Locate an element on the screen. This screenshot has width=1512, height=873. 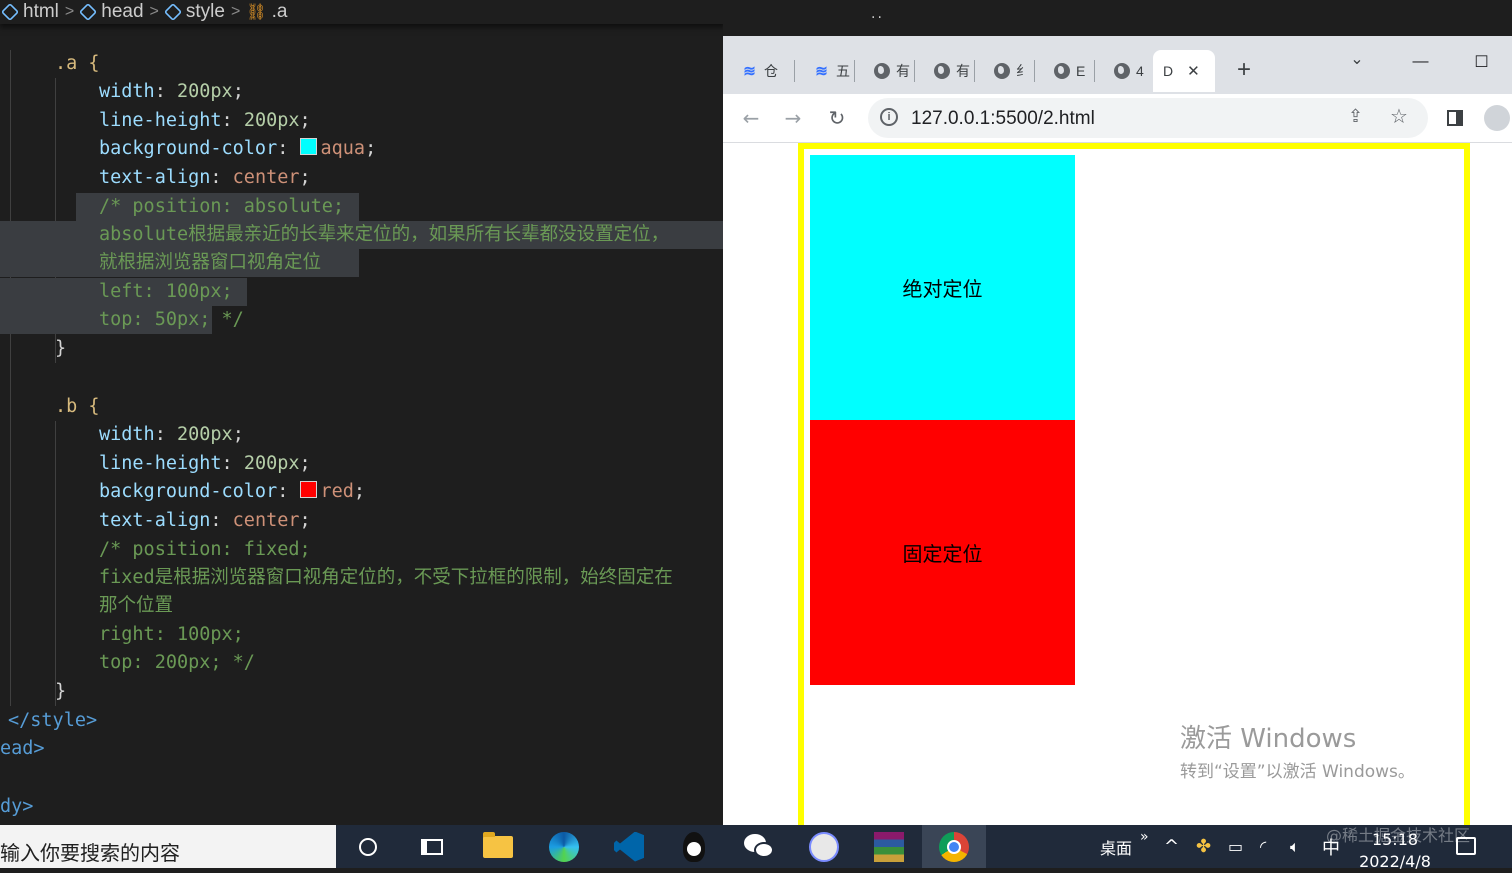
code-line: .b { is located at coordinates (77, 406).